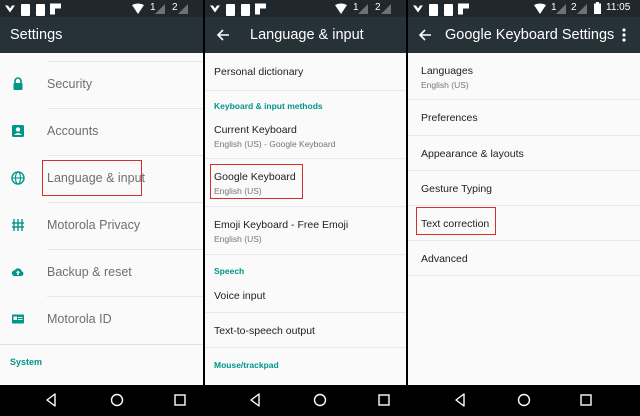  Describe the element at coordinates (89, 272) in the screenshot. I see `settings-item-label: Backup & reset` at that location.